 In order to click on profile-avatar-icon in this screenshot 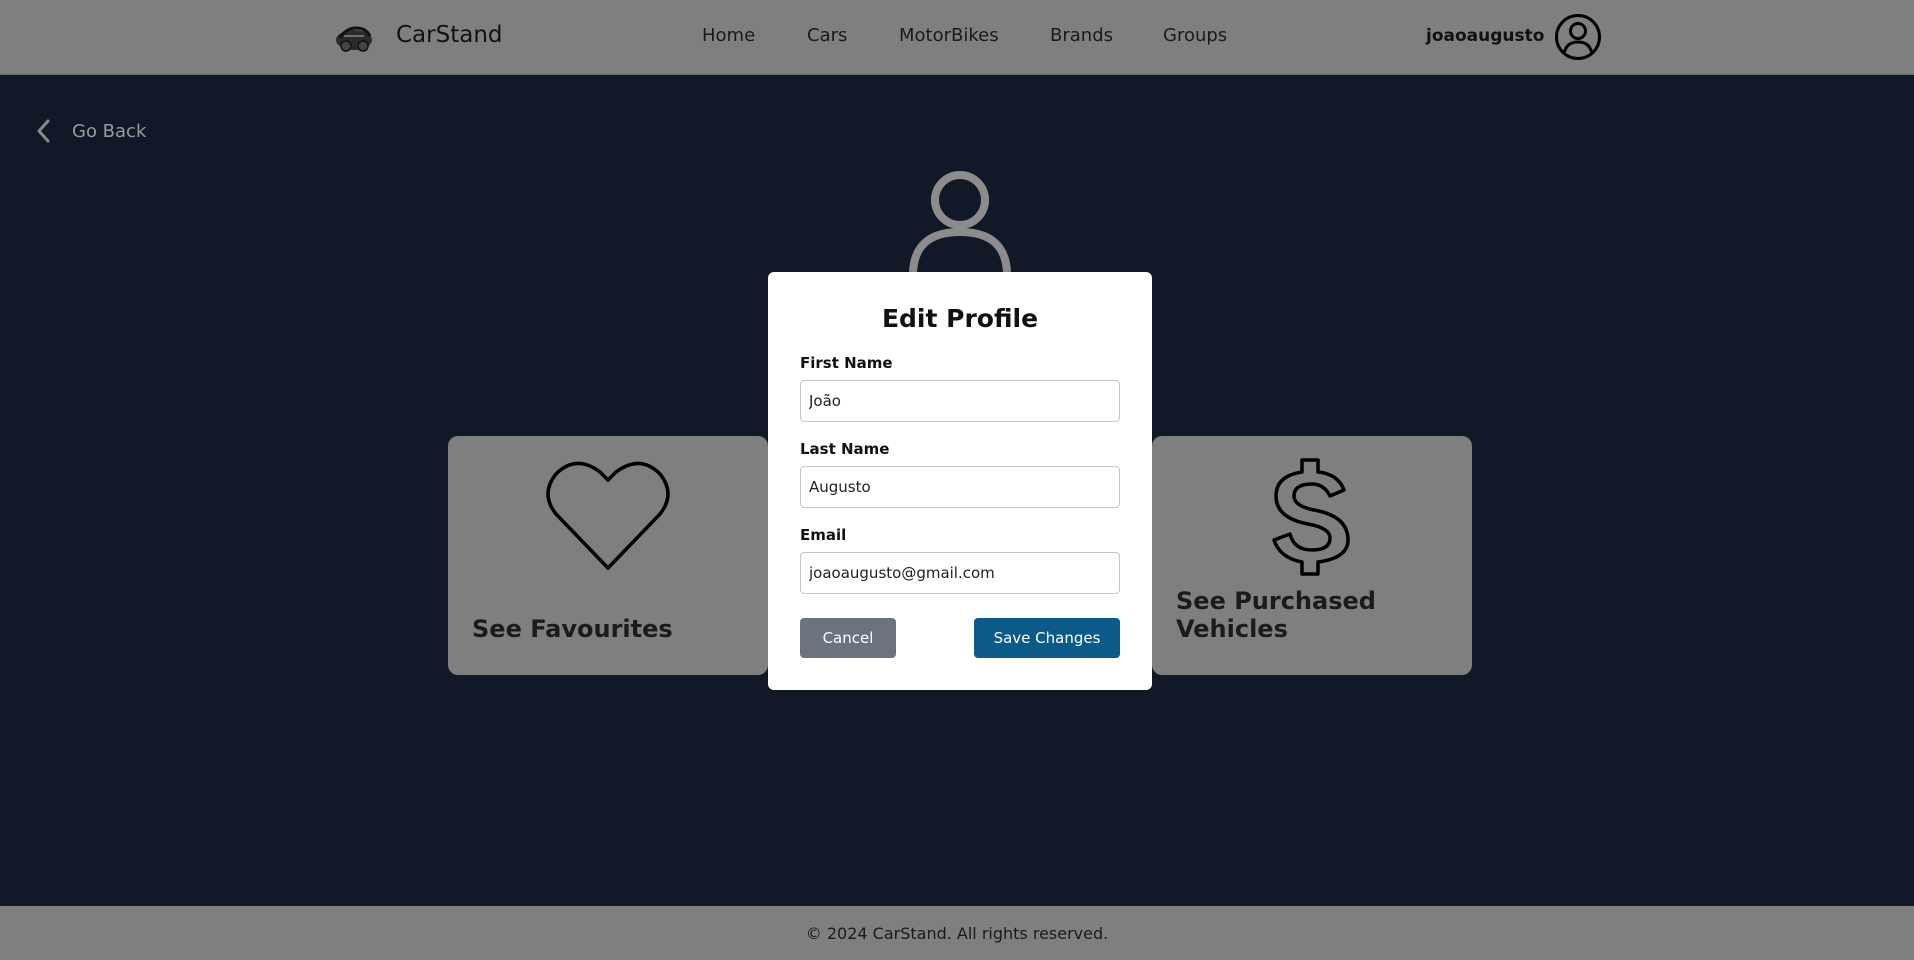, I will do `click(960, 221)`.